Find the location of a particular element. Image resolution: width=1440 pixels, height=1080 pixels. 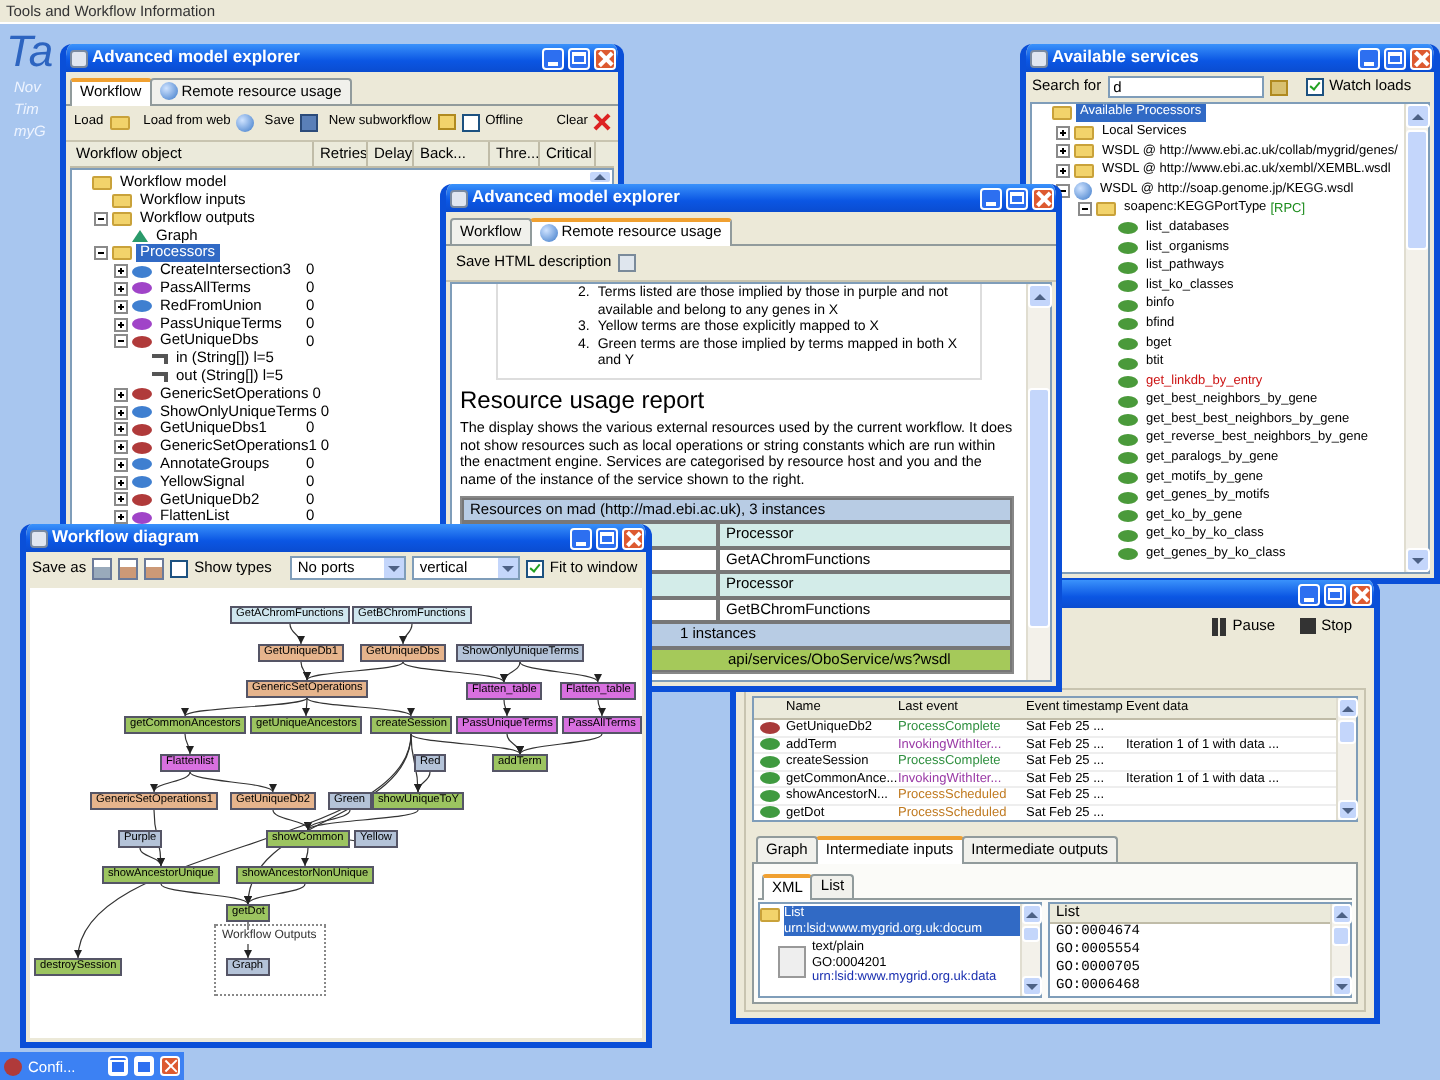

app-icon is located at coordinates (13, 1066).